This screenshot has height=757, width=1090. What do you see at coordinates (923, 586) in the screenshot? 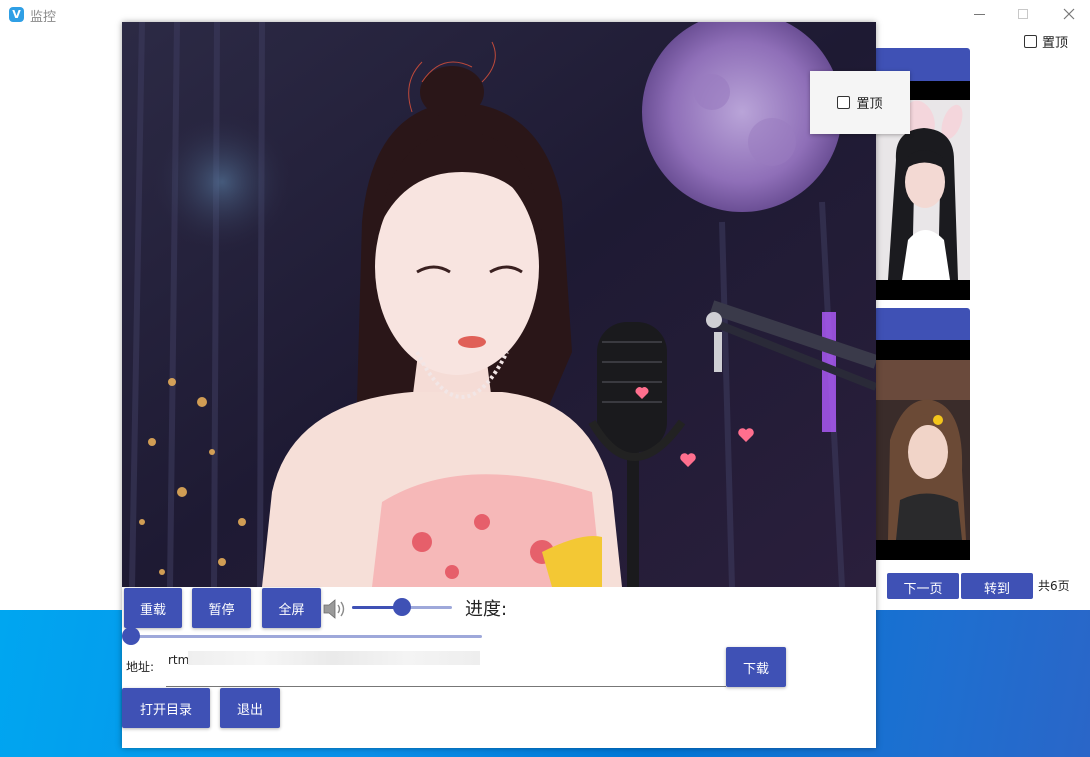
I see `next-page-button: 下一页` at bounding box center [923, 586].